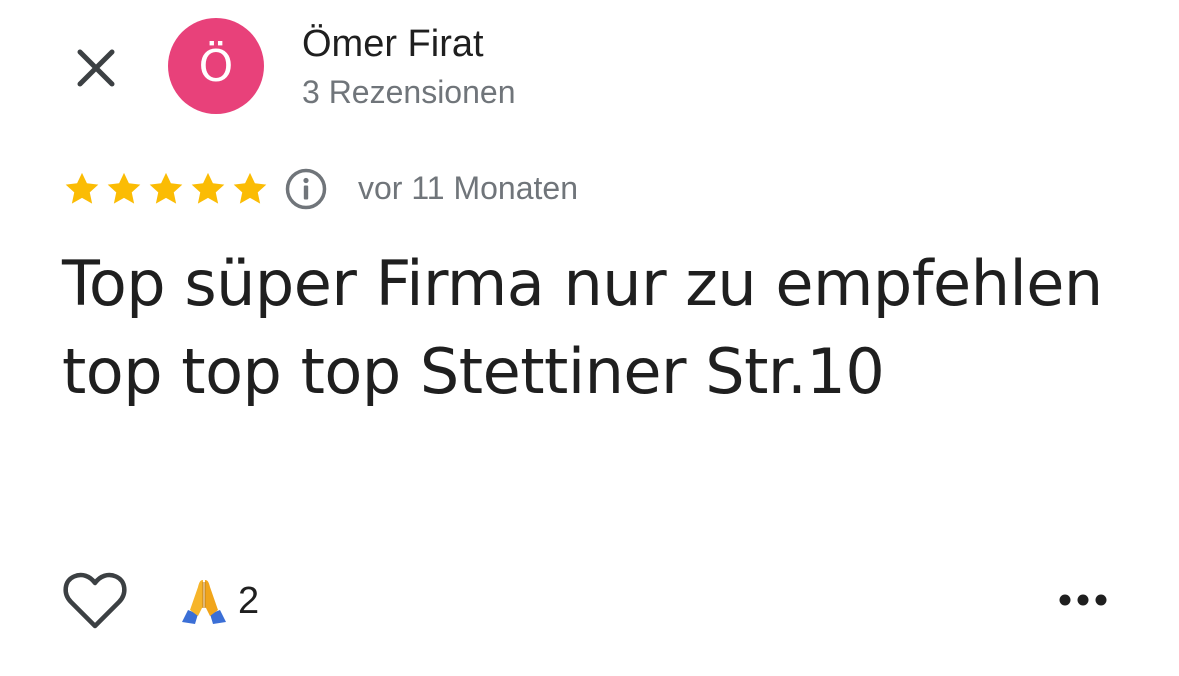  What do you see at coordinates (249, 601) in the screenshot?
I see `reaction-count: 2` at bounding box center [249, 601].